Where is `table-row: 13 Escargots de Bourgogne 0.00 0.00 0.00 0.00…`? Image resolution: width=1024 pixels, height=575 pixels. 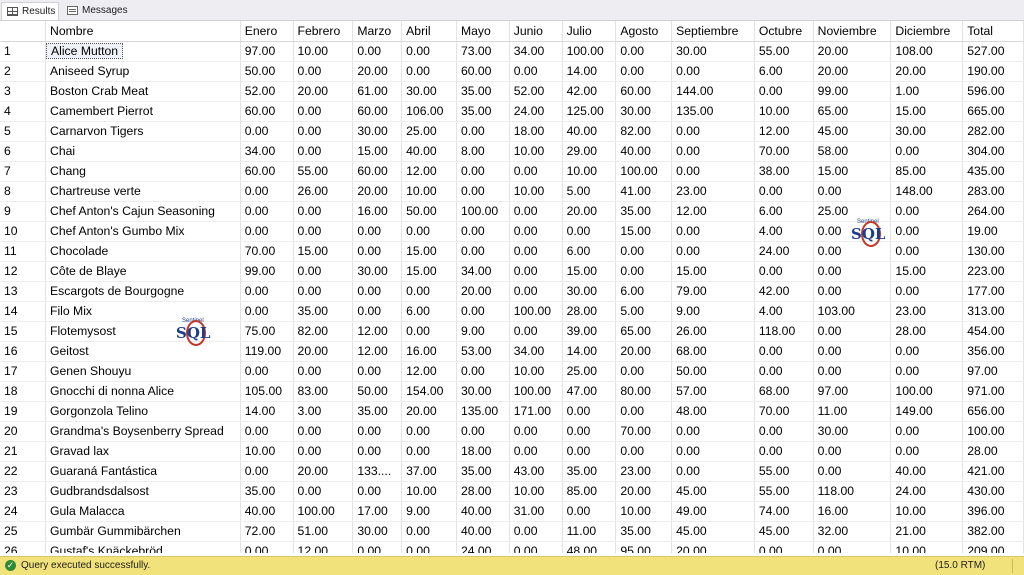 table-row: 13 Escargots de Bourgogne 0.00 0.00 0.00 0.00… is located at coordinates (512, 291).